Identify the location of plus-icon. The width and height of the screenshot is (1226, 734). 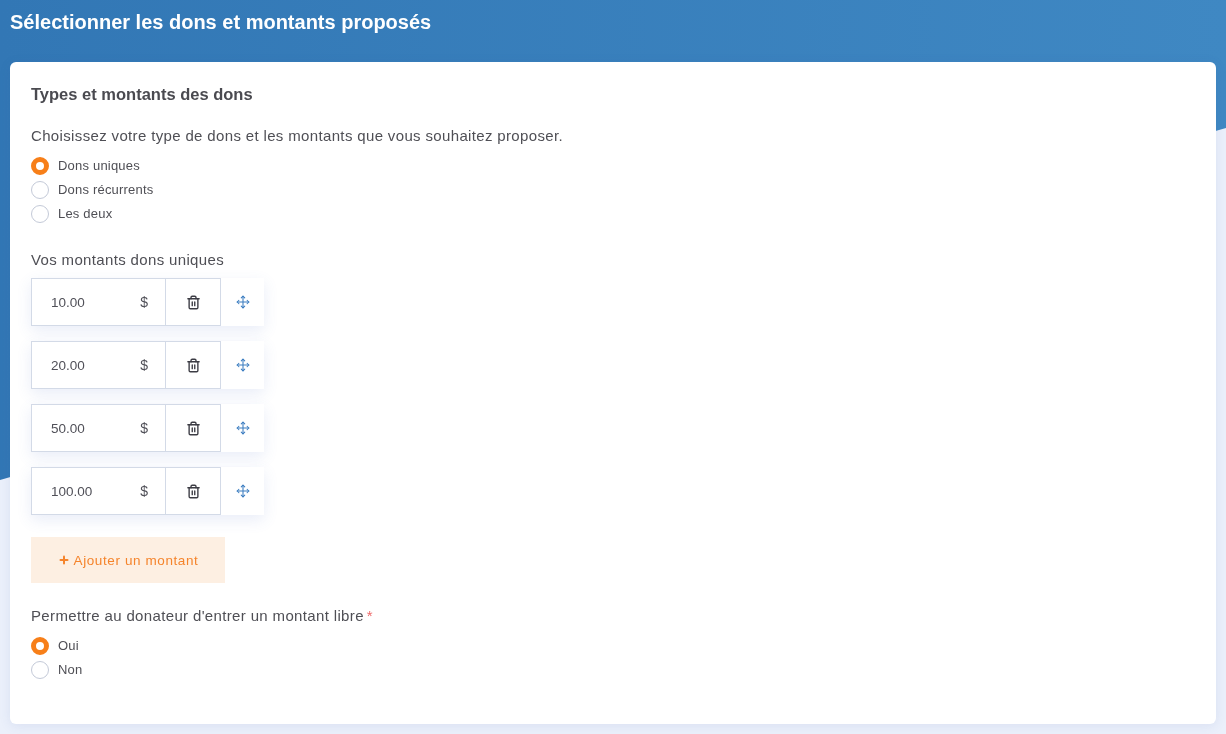
(63, 560).